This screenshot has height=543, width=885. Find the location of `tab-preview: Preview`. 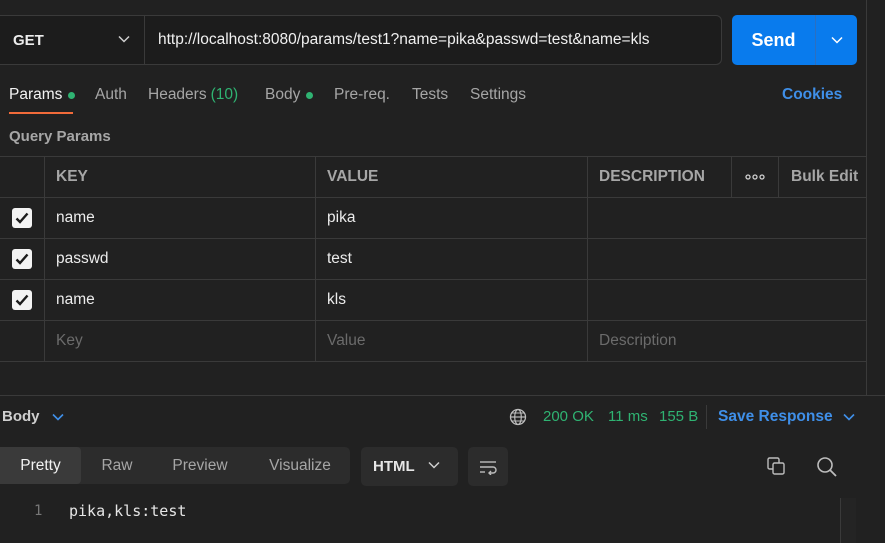

tab-preview: Preview is located at coordinates (200, 465).